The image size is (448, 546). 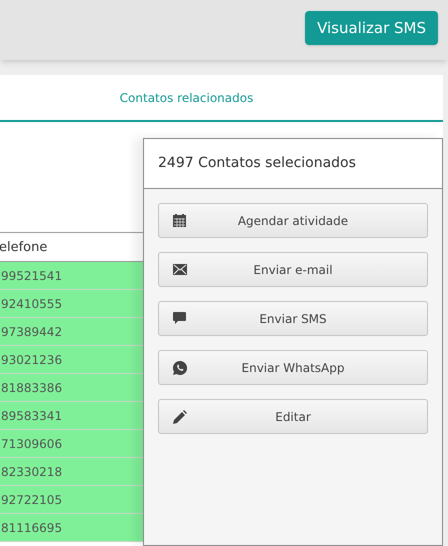 What do you see at coordinates (293, 318) in the screenshot?
I see `action-button: Enviar SMS` at bounding box center [293, 318].